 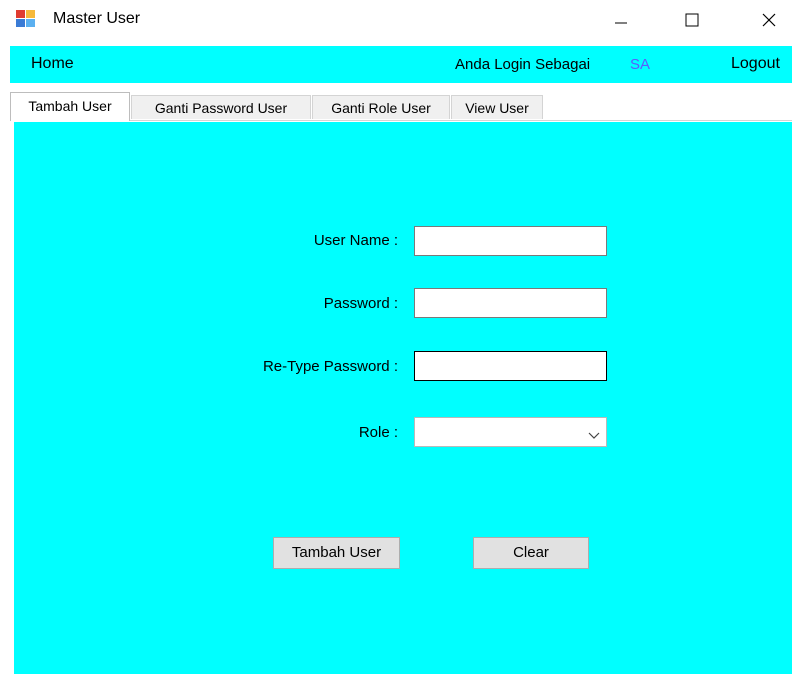 I want to click on tab-ganti-password-user: Ganti Password User, so click(x=221, y=107).